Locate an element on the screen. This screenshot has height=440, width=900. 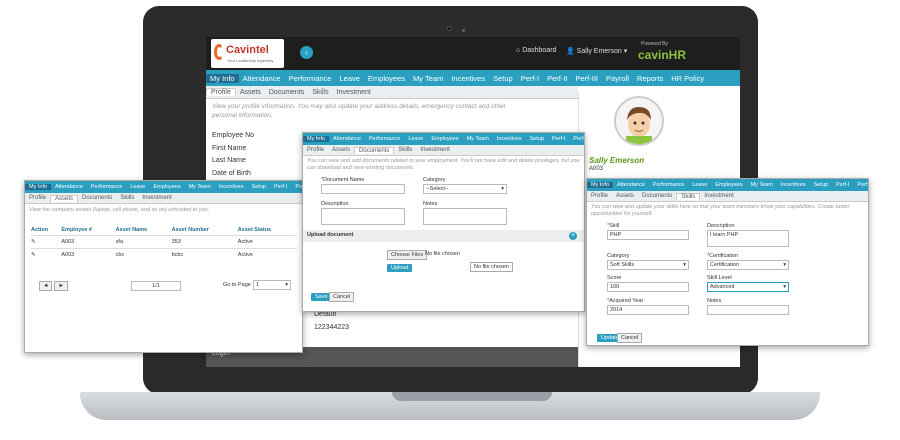
table-row: ✎ A003 sfa 353 Active is located at coordinates (164, 242).